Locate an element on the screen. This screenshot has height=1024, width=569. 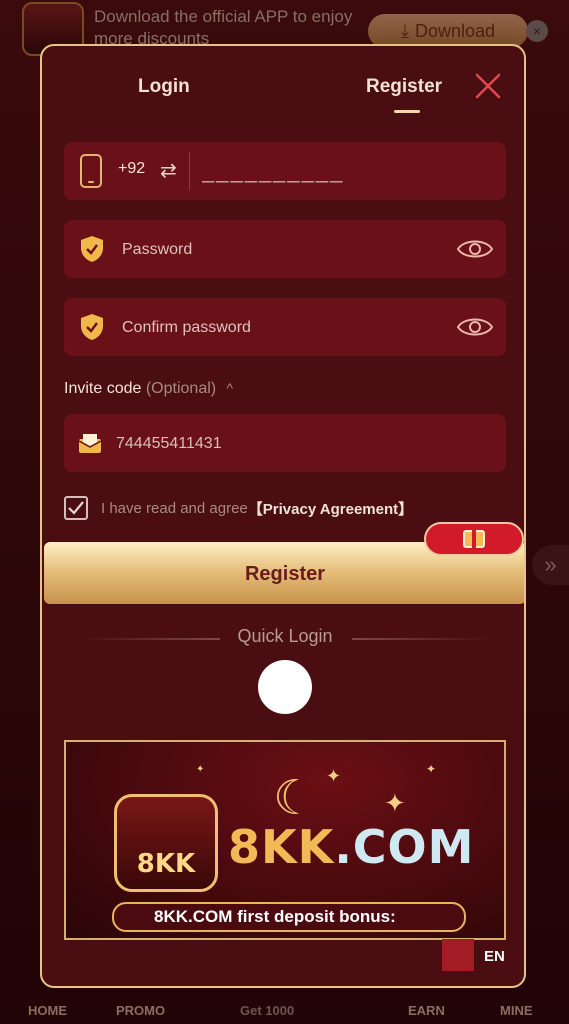
nav-home: HOME is located at coordinates (47, 1010).